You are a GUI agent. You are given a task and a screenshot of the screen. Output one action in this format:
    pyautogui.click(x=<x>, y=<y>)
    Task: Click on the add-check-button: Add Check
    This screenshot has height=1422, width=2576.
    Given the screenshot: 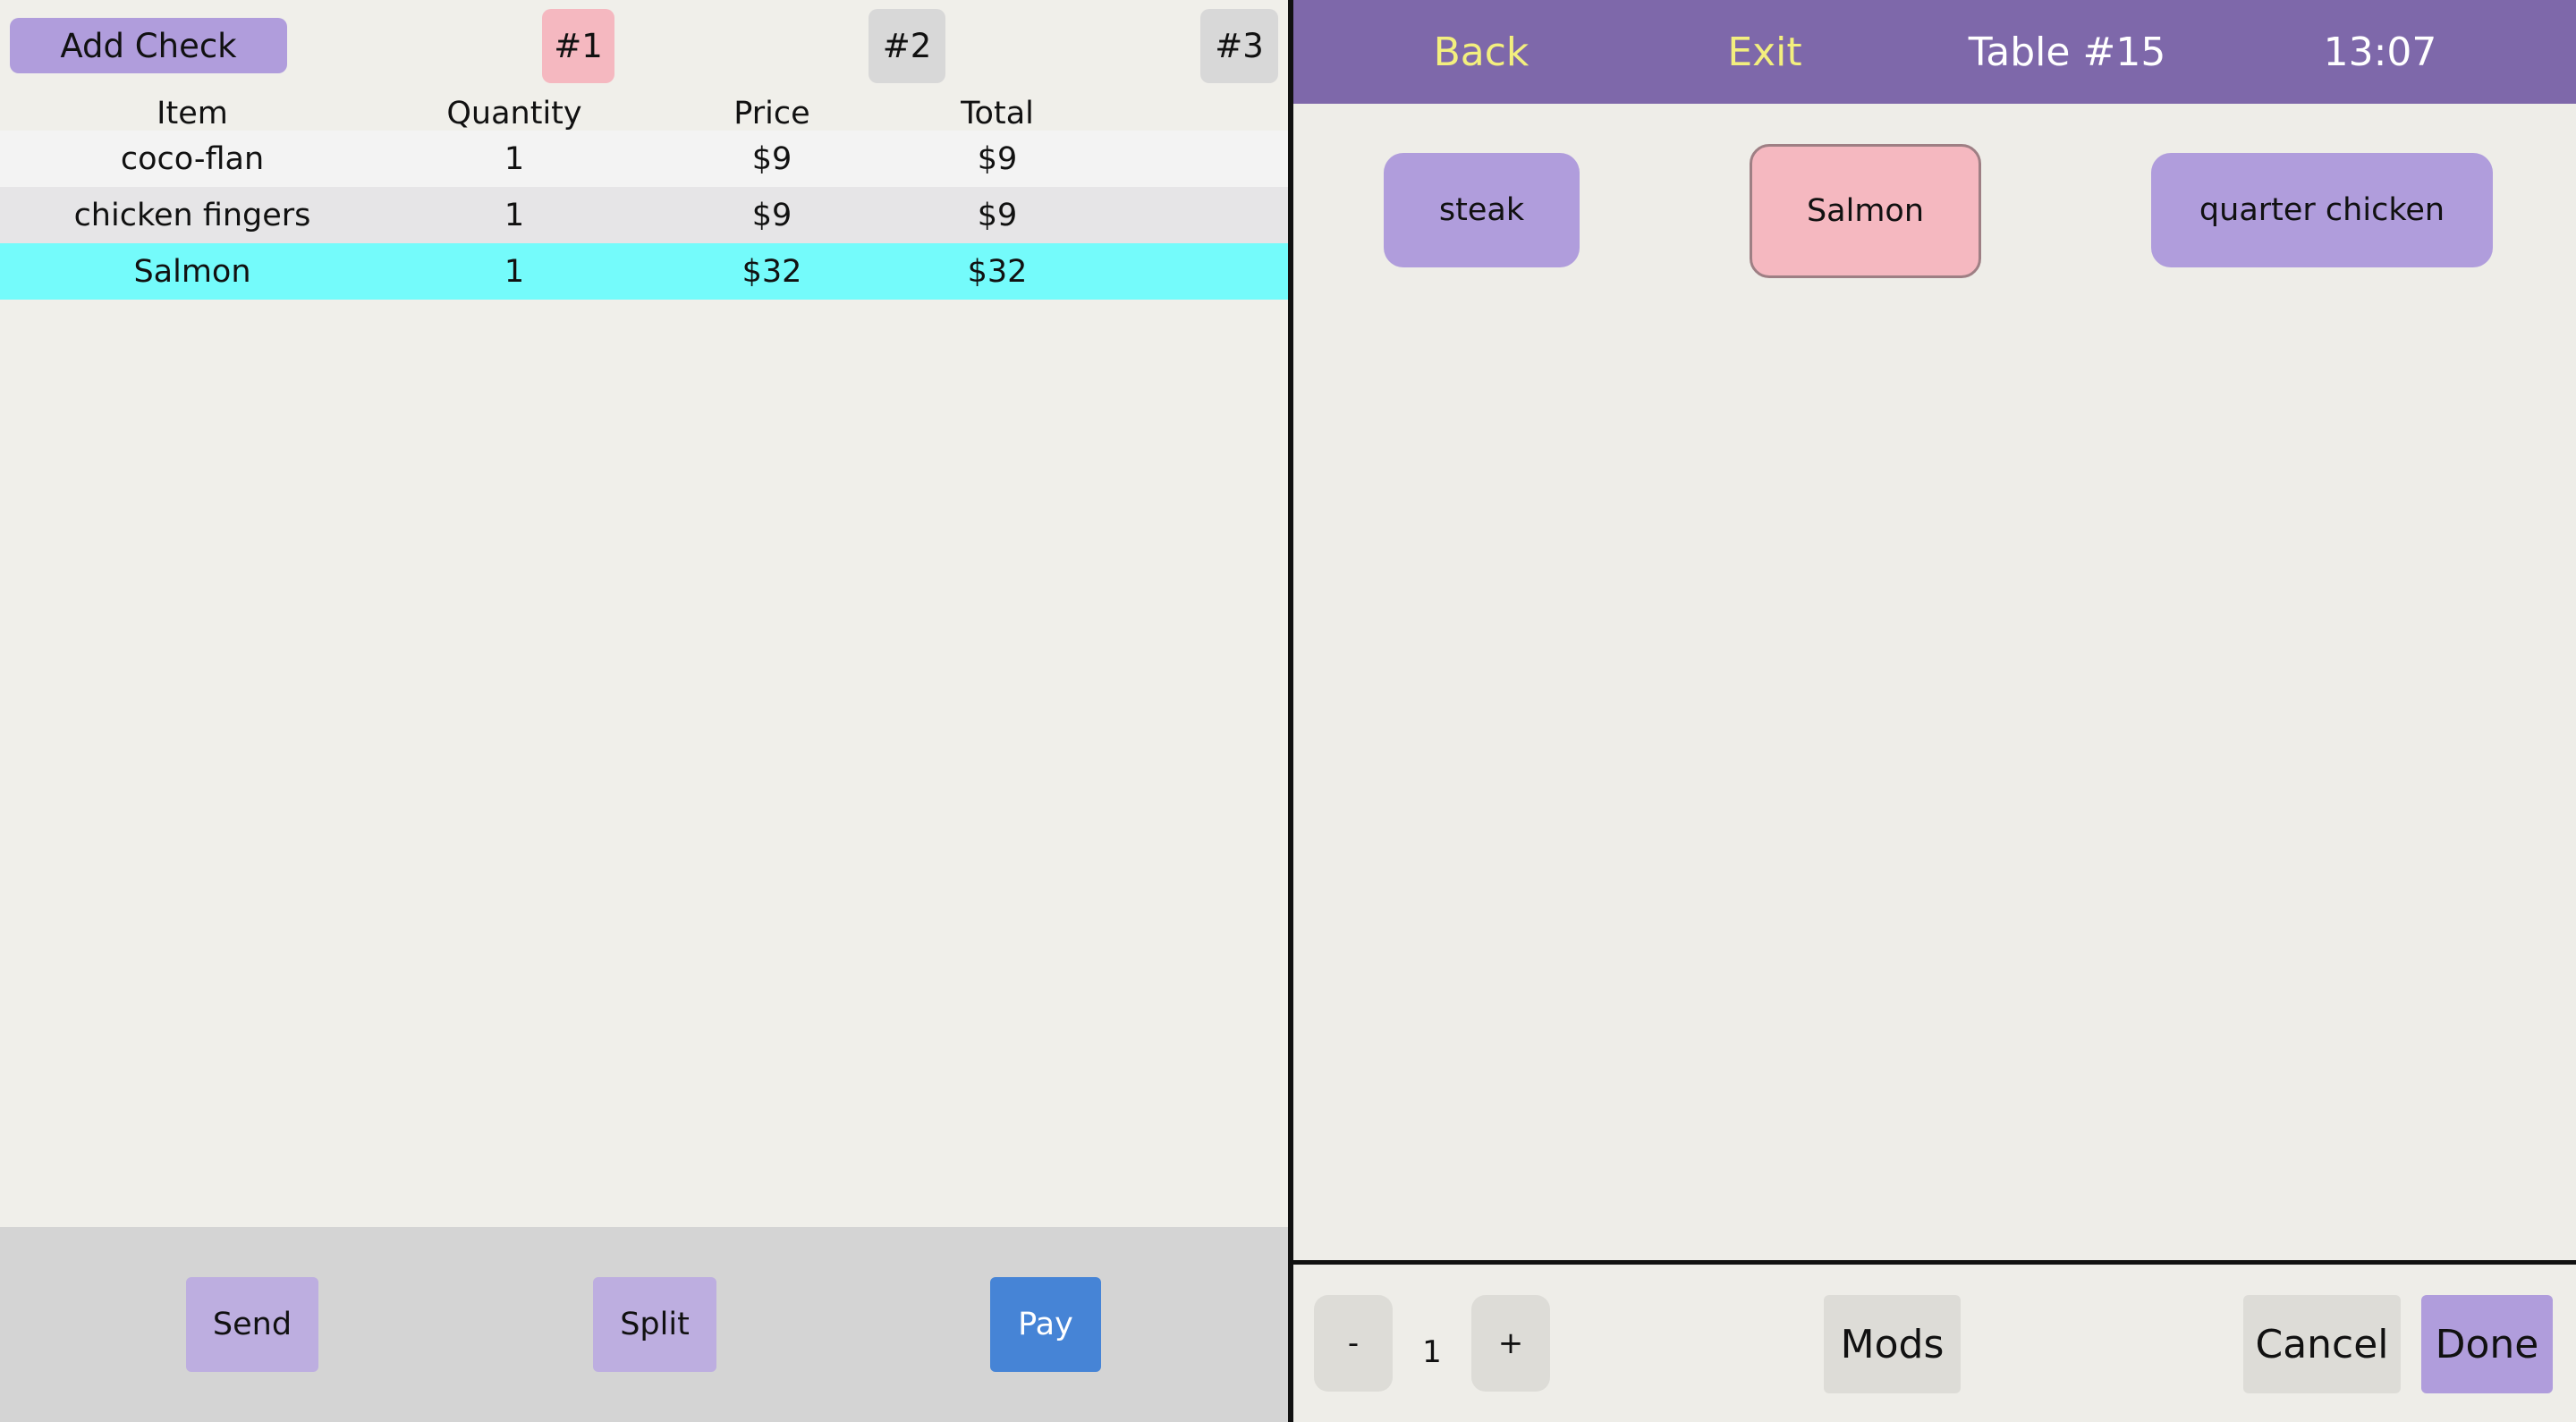 What is the action you would take?
    pyautogui.click(x=148, y=45)
    